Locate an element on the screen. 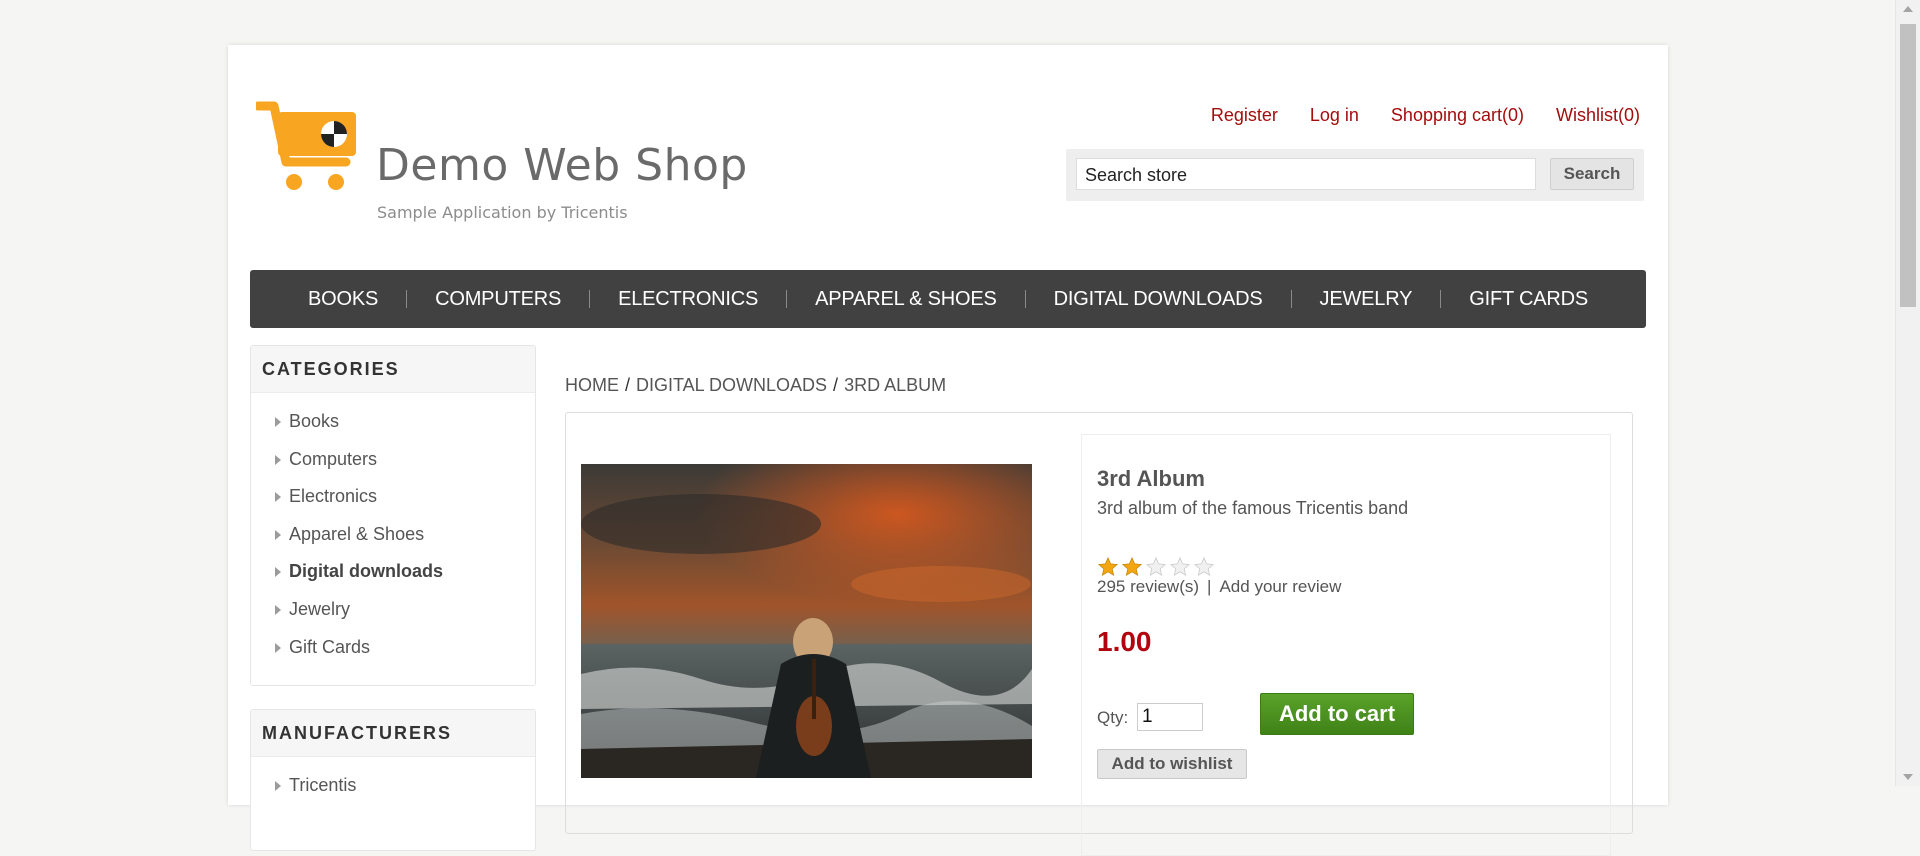 This screenshot has height=856, width=1920. product-name: 3rd Album is located at coordinates (1151, 478).